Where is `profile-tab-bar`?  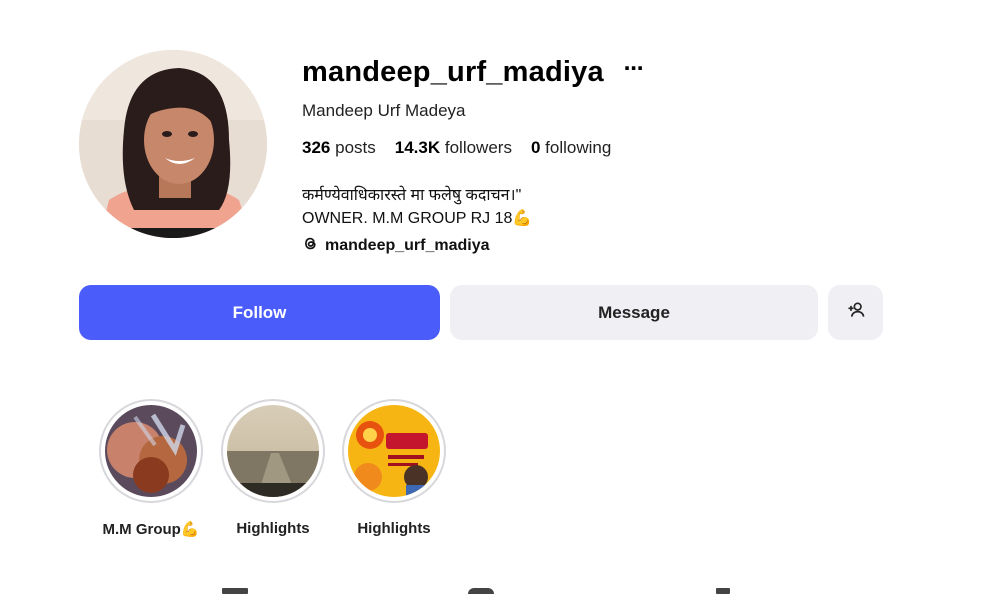
profile-tab-bar is located at coordinates (503, 591).